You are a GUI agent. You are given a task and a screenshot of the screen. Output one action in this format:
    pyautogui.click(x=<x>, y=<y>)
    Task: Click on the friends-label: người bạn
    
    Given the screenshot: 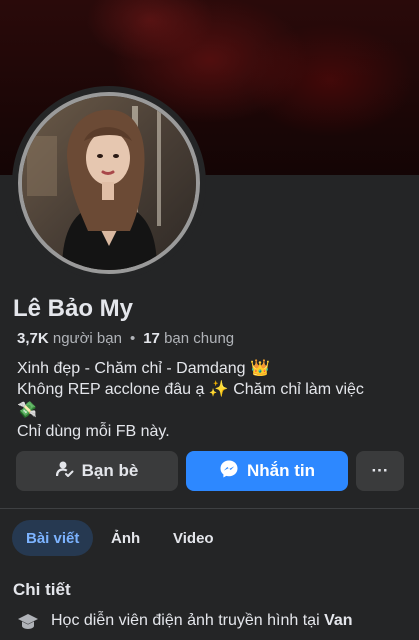 What is the action you would take?
    pyautogui.click(x=87, y=338)
    